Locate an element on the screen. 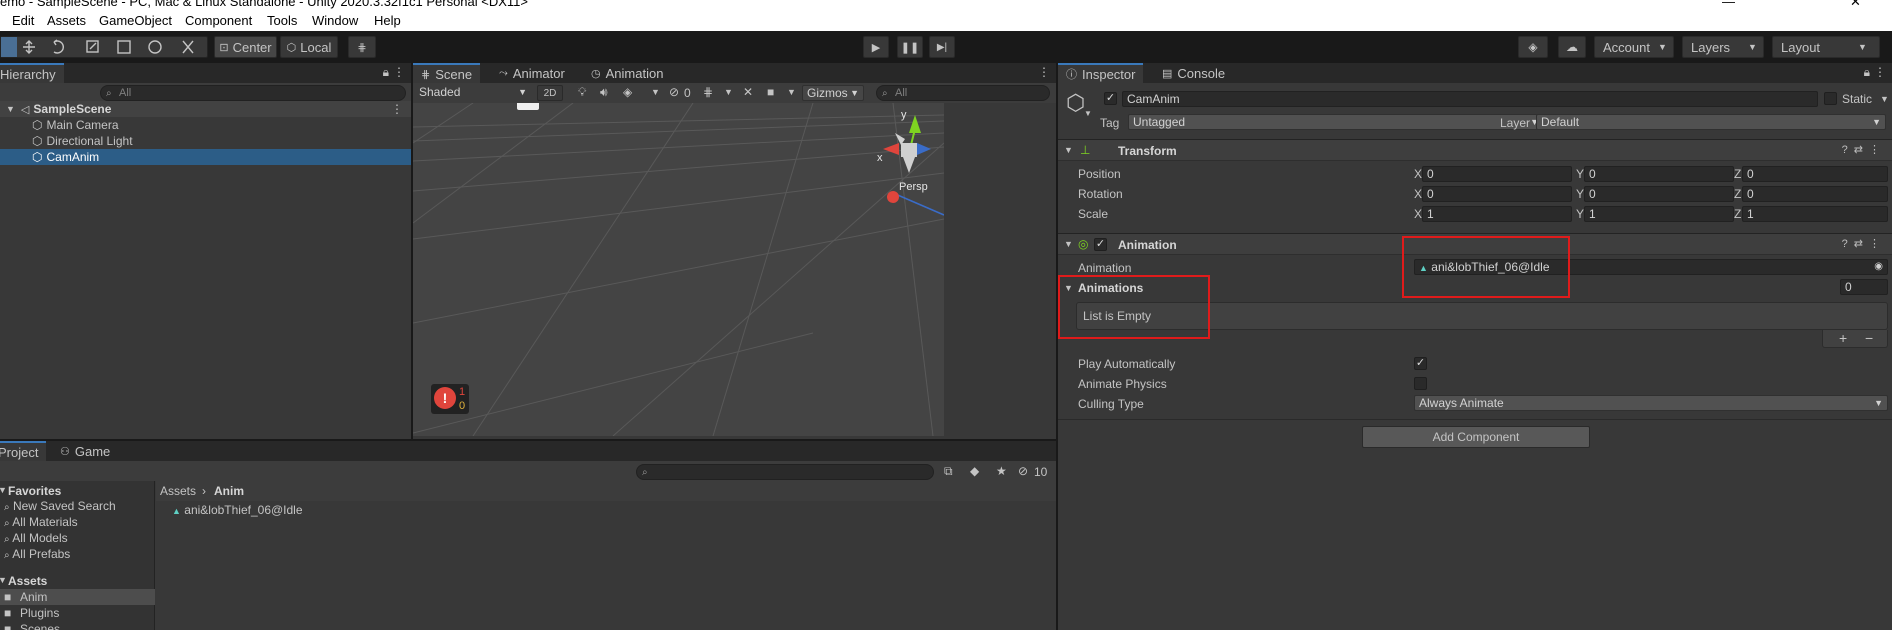 The image size is (1892, 630). transform-header: ▼ ⊥ Transform ?⇄⋮ is located at coordinates (1475, 150).